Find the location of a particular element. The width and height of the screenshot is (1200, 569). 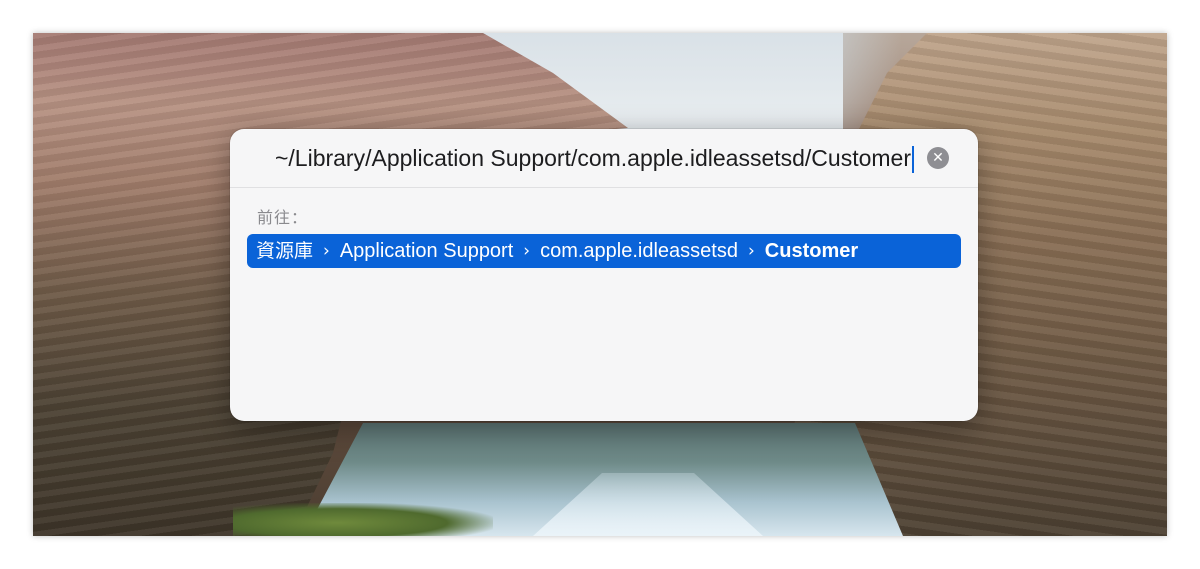

go-to-label: 前往： is located at coordinates (283, 217).